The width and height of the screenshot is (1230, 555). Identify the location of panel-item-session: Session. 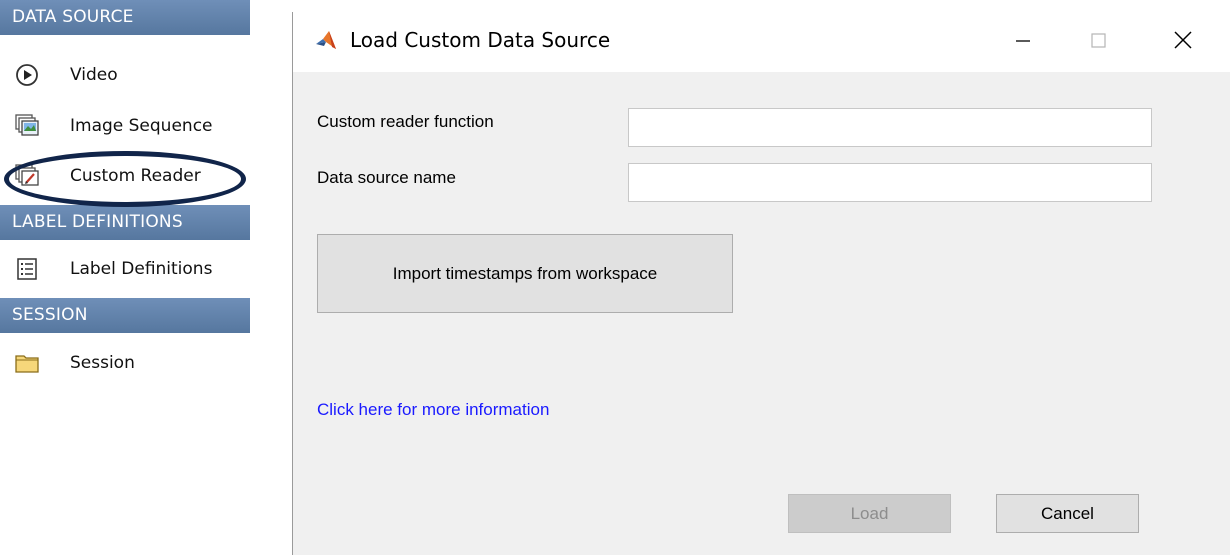
(125, 363).